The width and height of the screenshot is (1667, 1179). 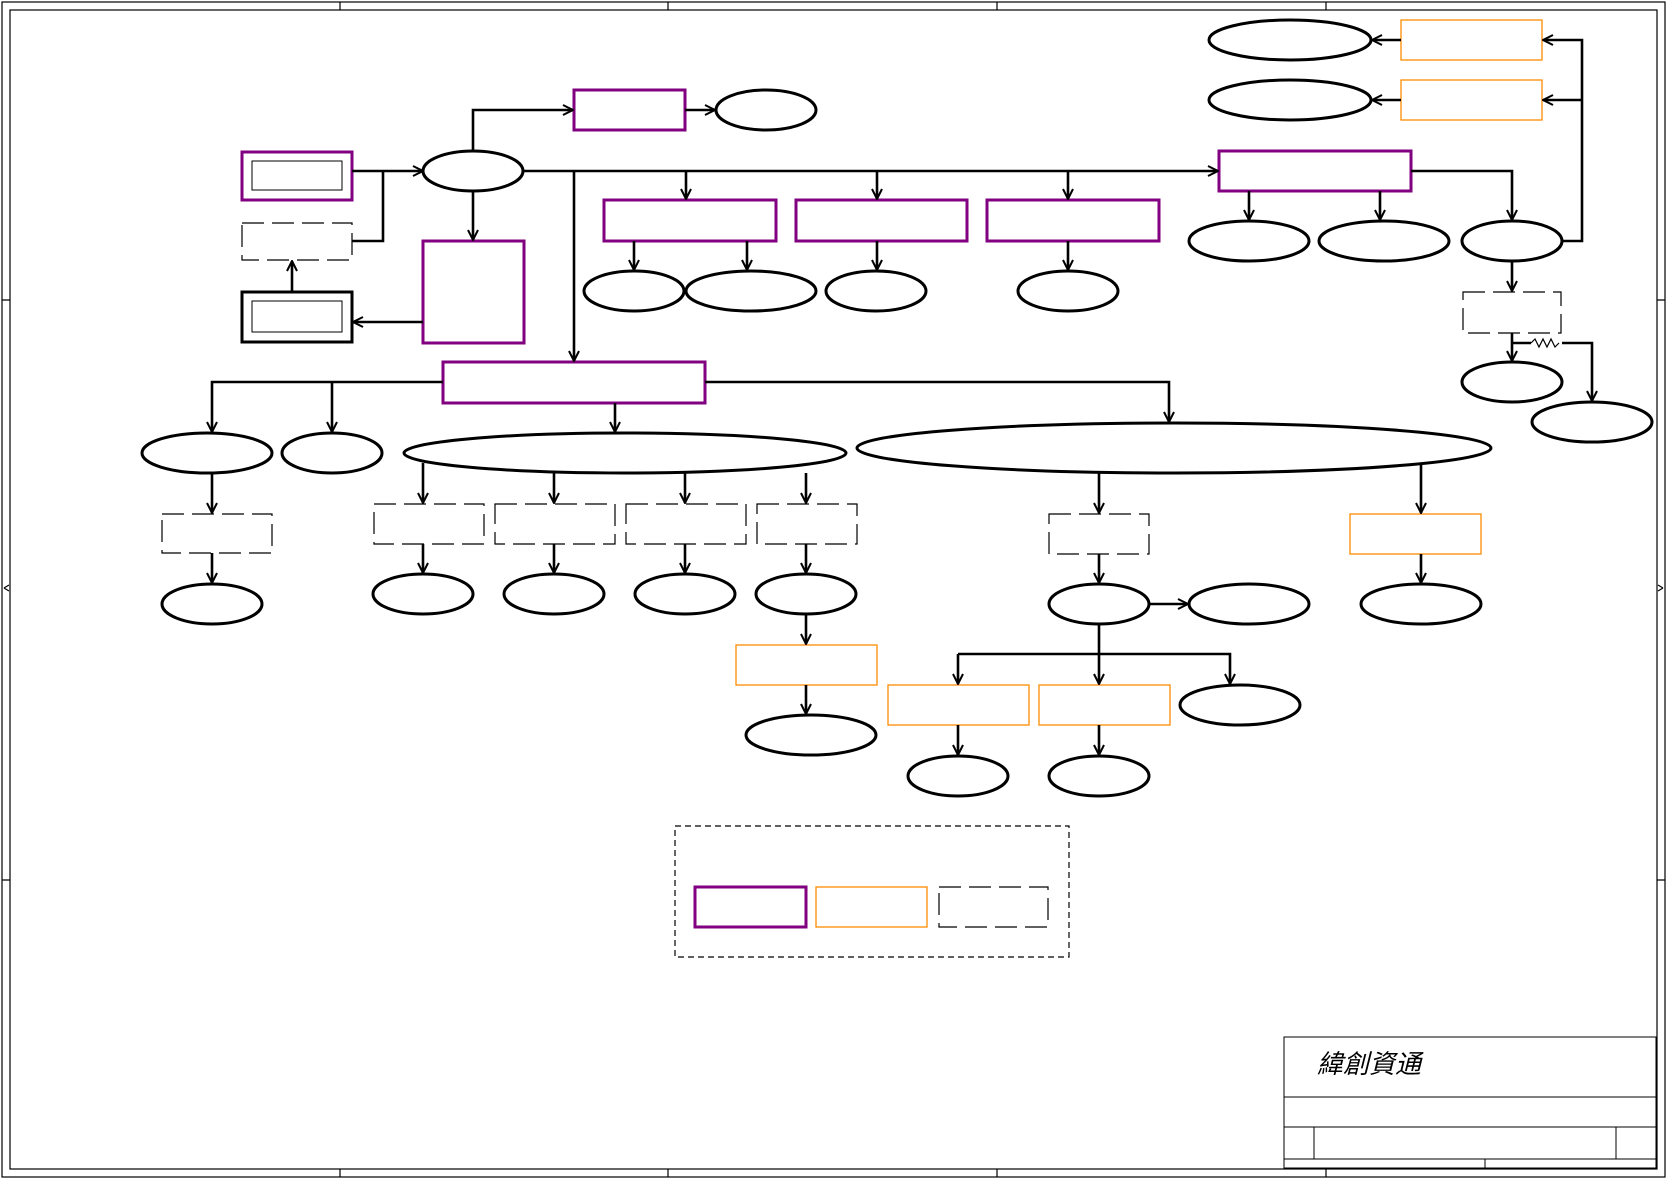 I want to click on secondary-block-f, so click(x=1415, y=534).